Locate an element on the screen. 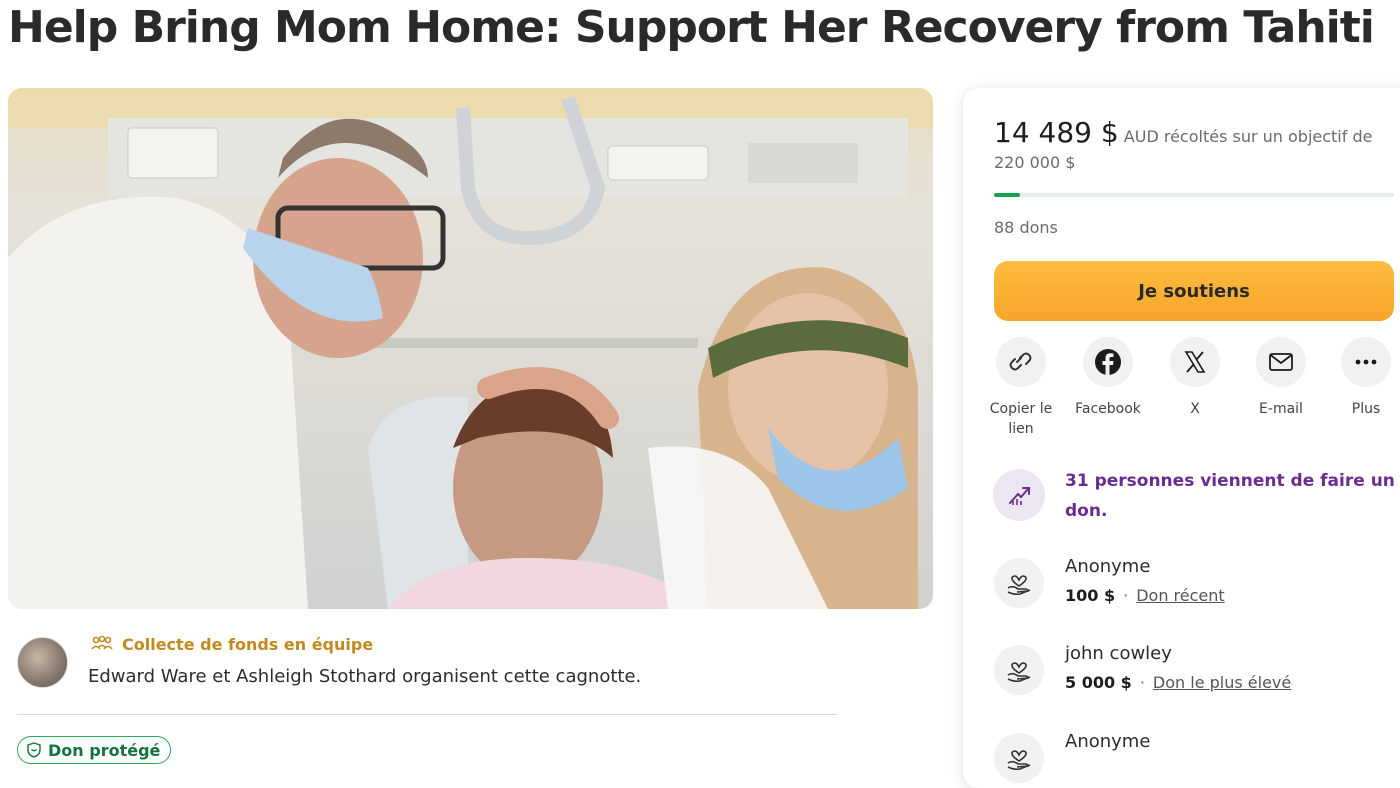 The image size is (1400, 788). donations-count: 88 dons is located at coordinates (1026, 227).